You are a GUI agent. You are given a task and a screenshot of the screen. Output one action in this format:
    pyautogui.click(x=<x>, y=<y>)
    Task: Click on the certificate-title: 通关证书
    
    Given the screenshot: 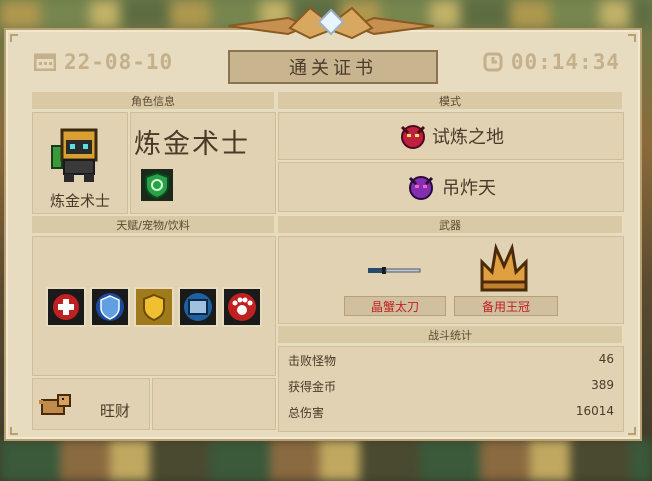 What is the action you would take?
    pyautogui.click(x=333, y=67)
    